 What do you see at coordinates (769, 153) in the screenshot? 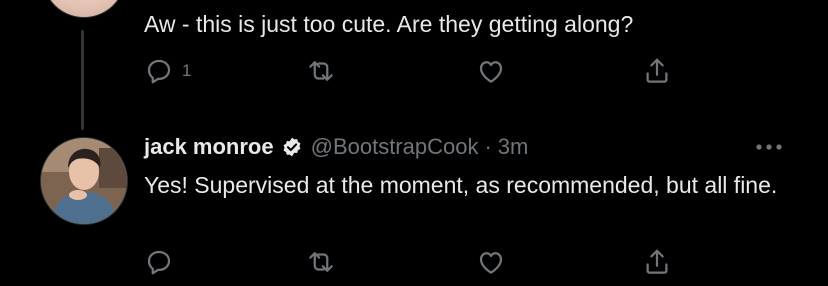
I see `more-icon` at bounding box center [769, 153].